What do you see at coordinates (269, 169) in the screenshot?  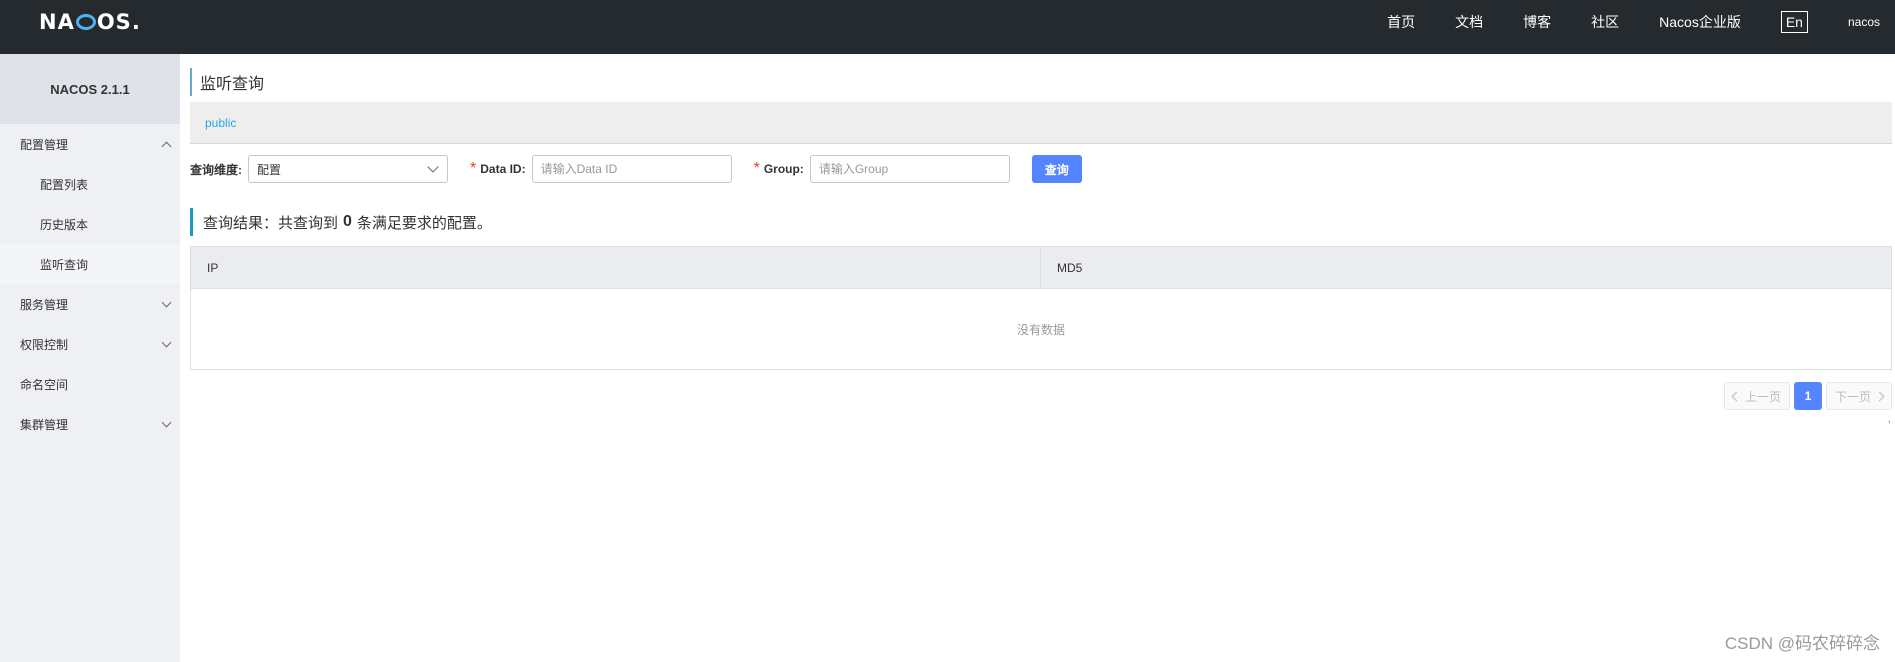 I see `dimension-select-value: 配置` at bounding box center [269, 169].